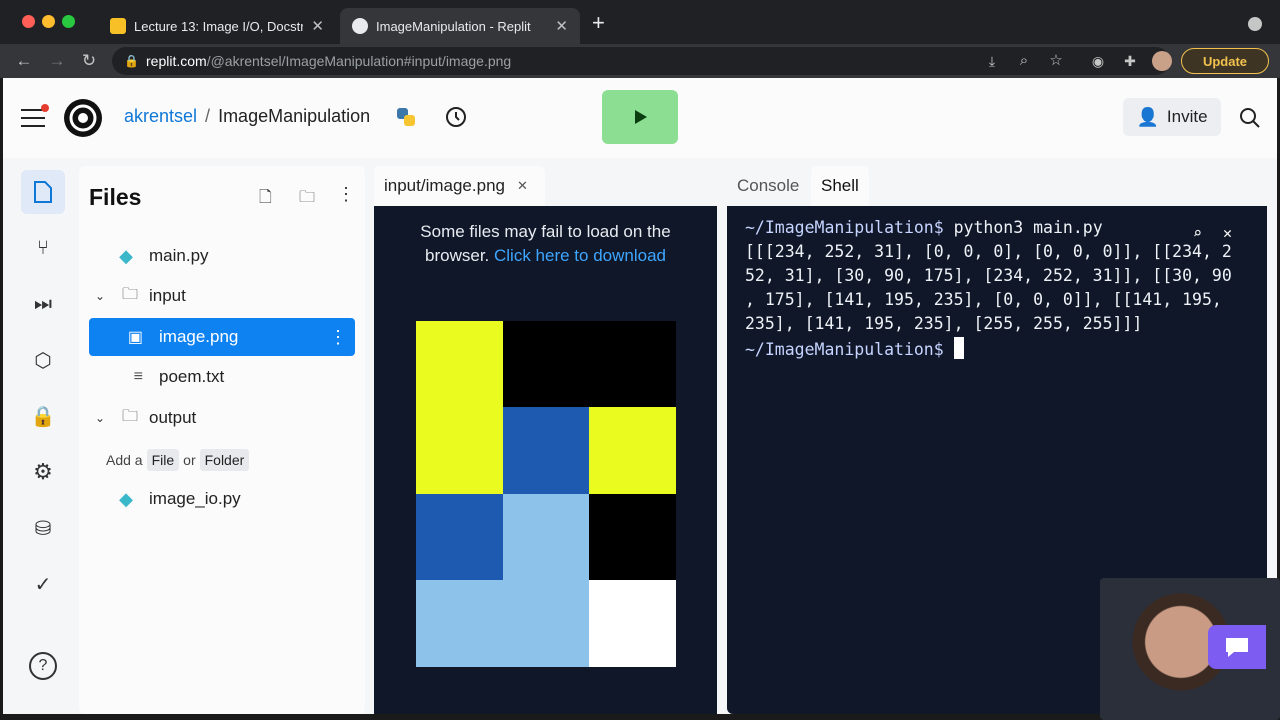 This screenshot has width=1280, height=720. I want to click on file-name: image.png, so click(199, 336).